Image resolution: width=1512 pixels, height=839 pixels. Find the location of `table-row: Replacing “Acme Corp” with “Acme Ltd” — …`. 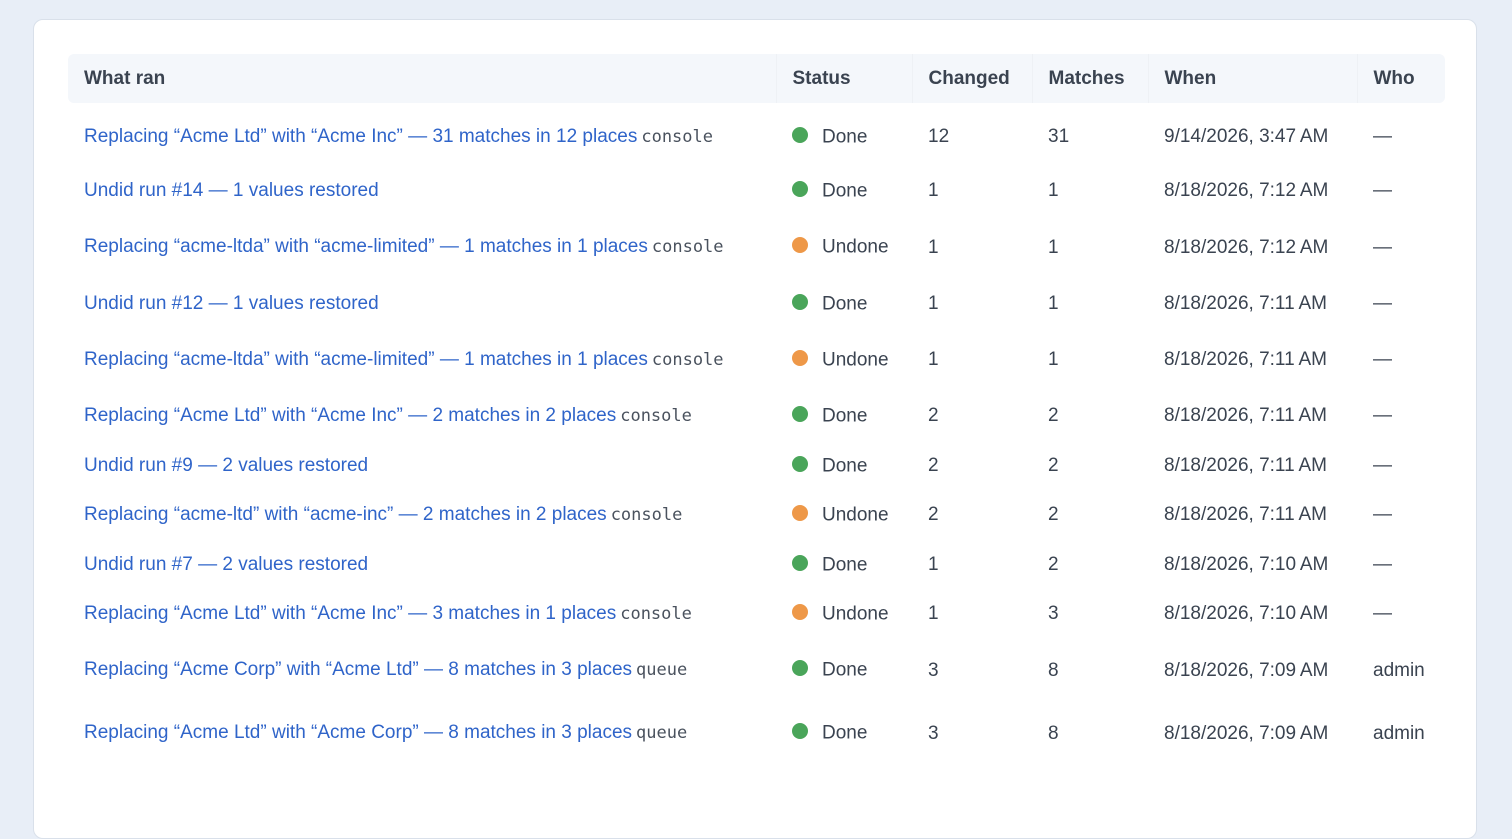

table-row: Replacing “Acme Corp” with “Acme Ltd” — … is located at coordinates (756, 670).